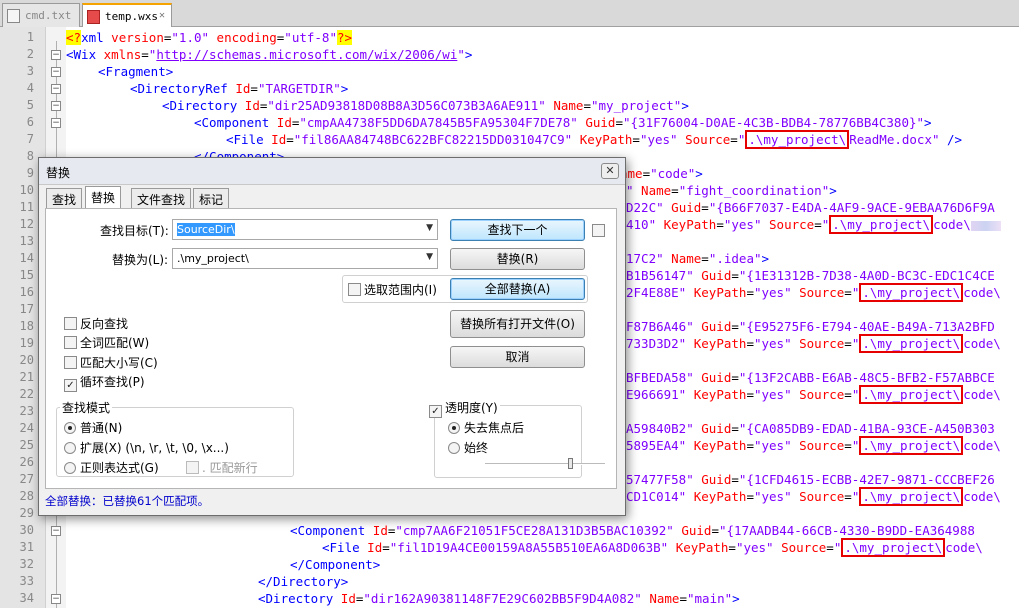 This screenshot has height=608, width=1019. I want to click on code-line-14: 17C2" Name=".idea">, so click(698, 258).